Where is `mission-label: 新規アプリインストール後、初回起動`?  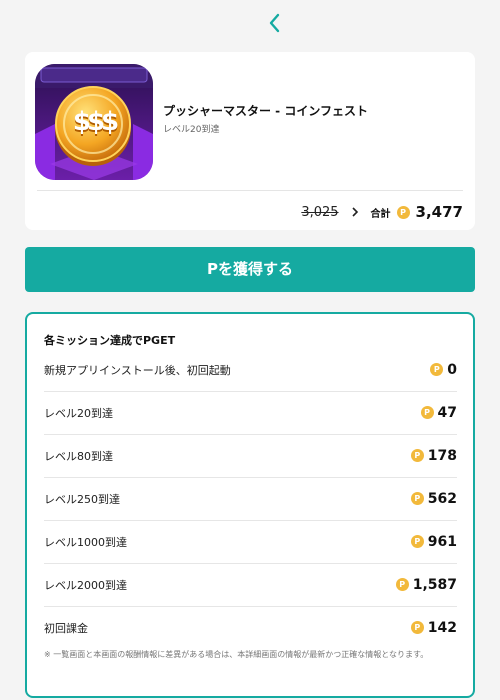
mission-label: 新規アプリインストール後、初回起動 is located at coordinates (137, 370).